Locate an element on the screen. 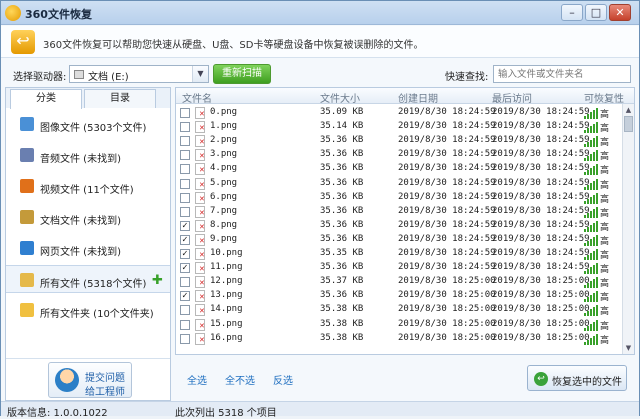 Image resolution: width=640 pixels, height=419 pixels. drive-label: 选择驱动器: is located at coordinates (40, 77).